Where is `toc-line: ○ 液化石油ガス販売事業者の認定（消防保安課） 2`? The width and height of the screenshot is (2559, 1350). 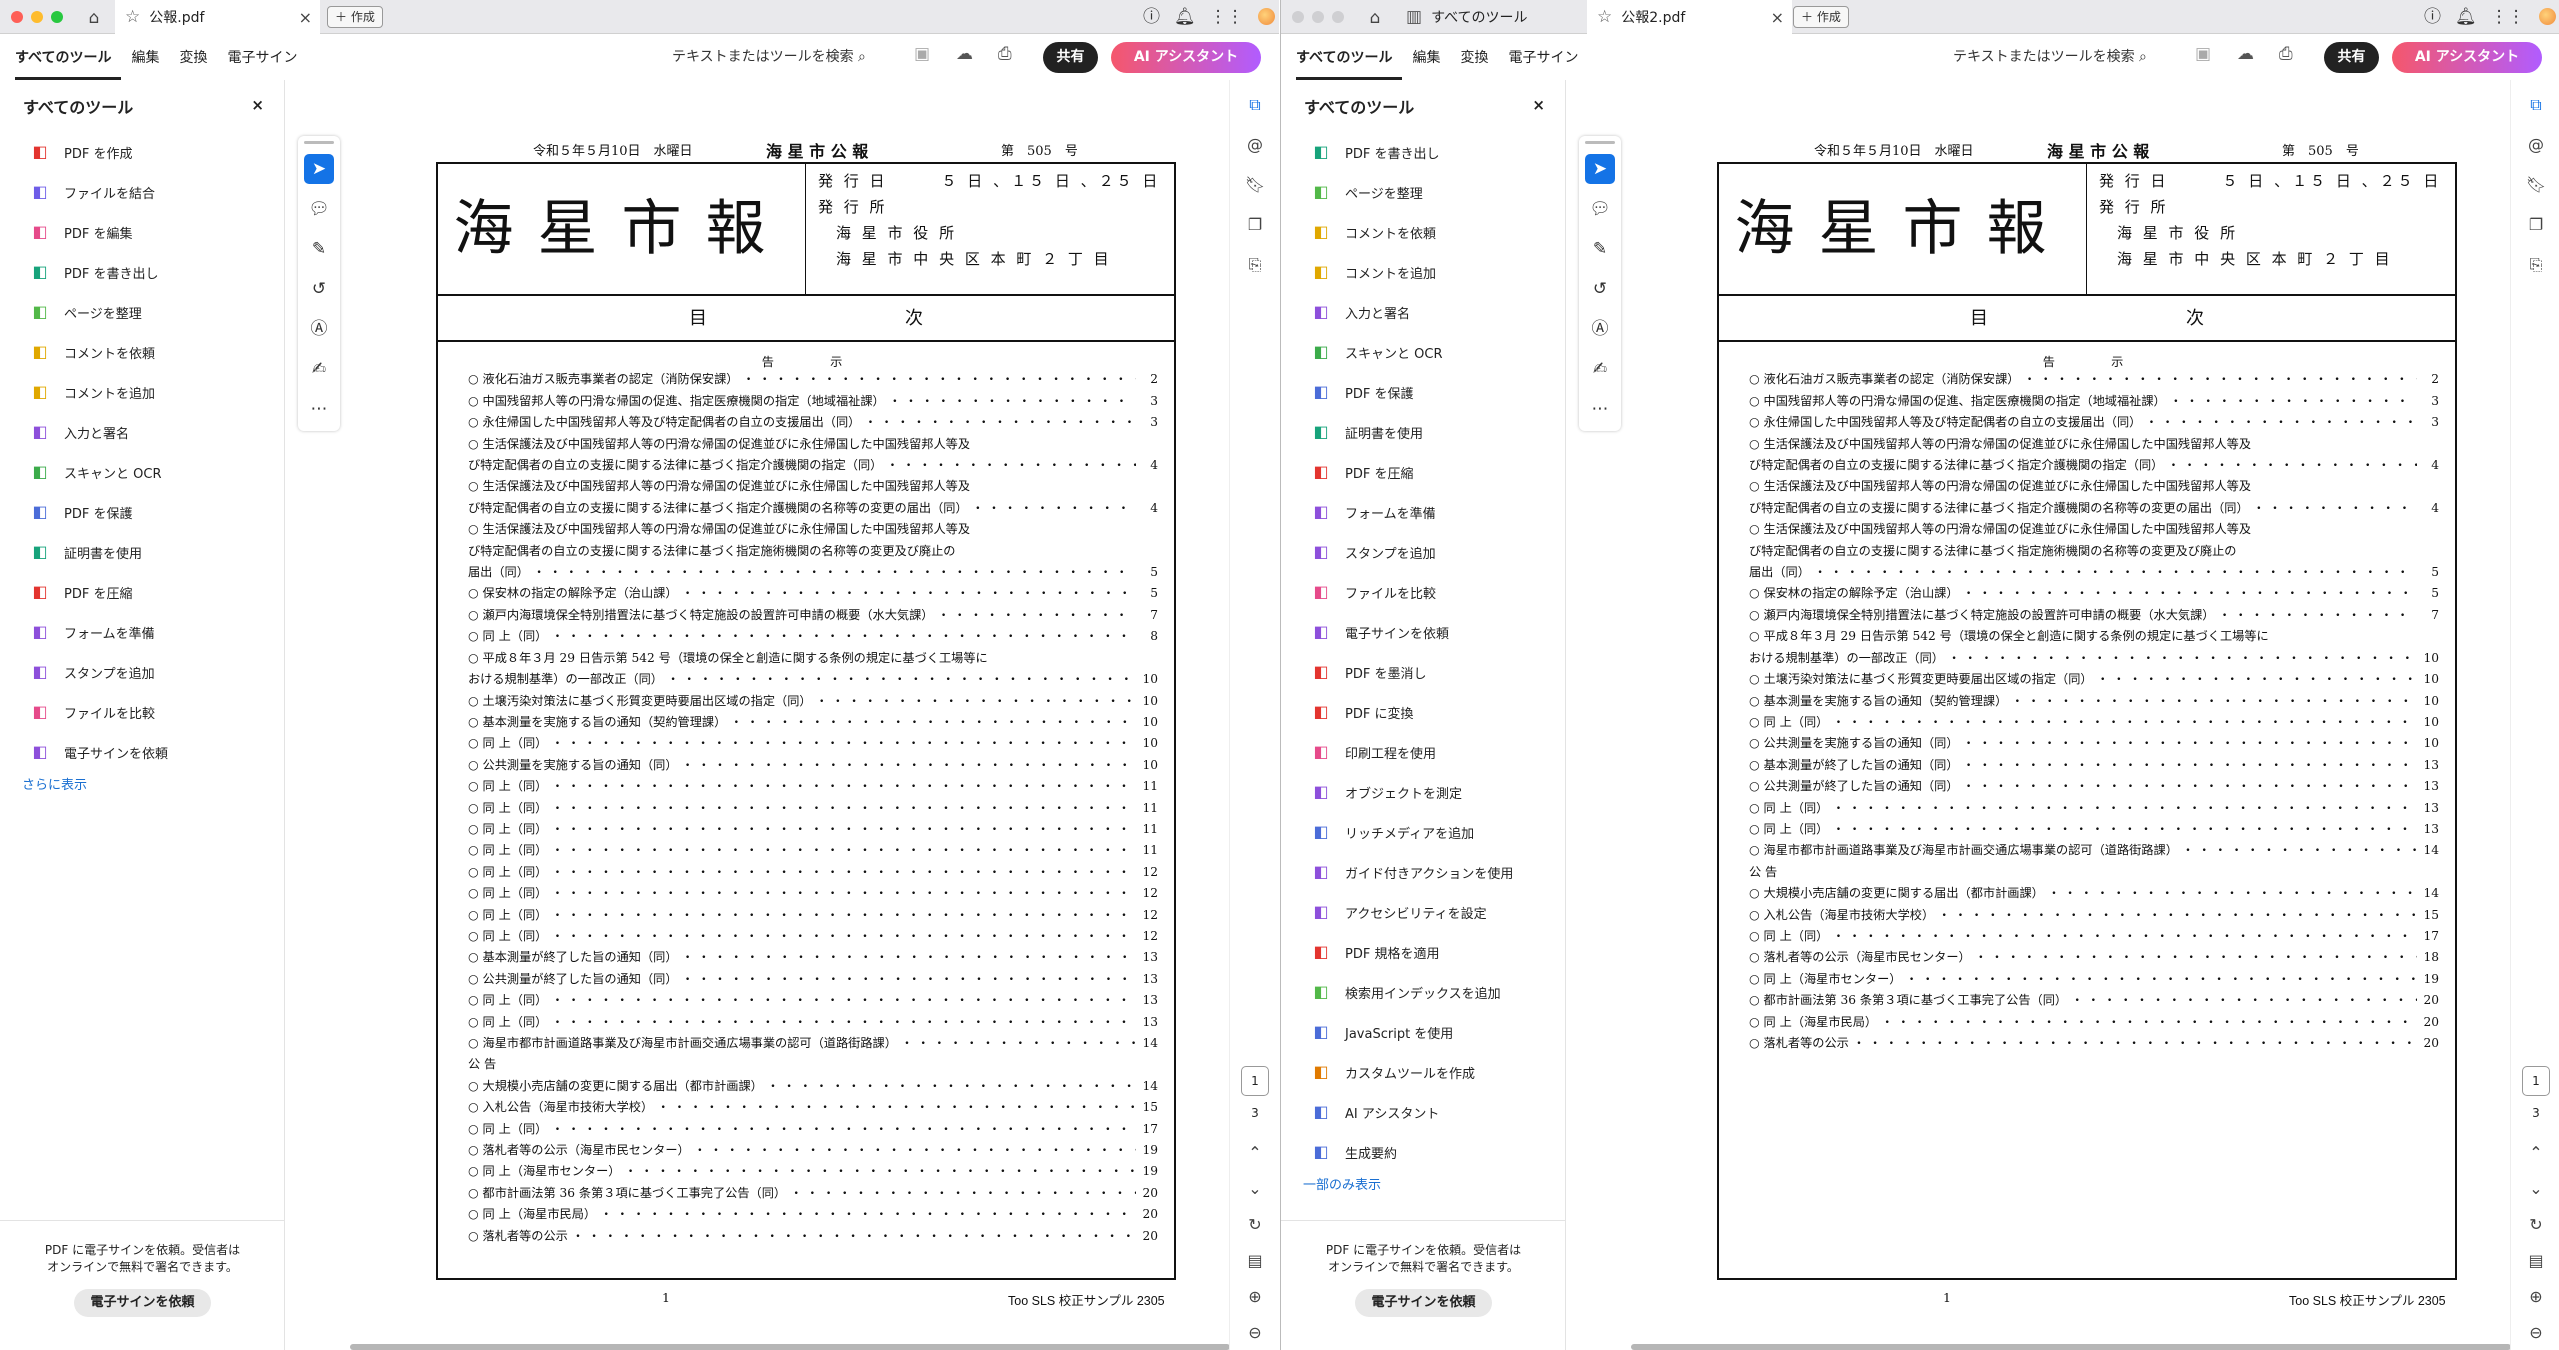 toc-line: ○ 液化石油ガス販売事業者の認定（消防保安課） 2 is located at coordinates (813, 379).